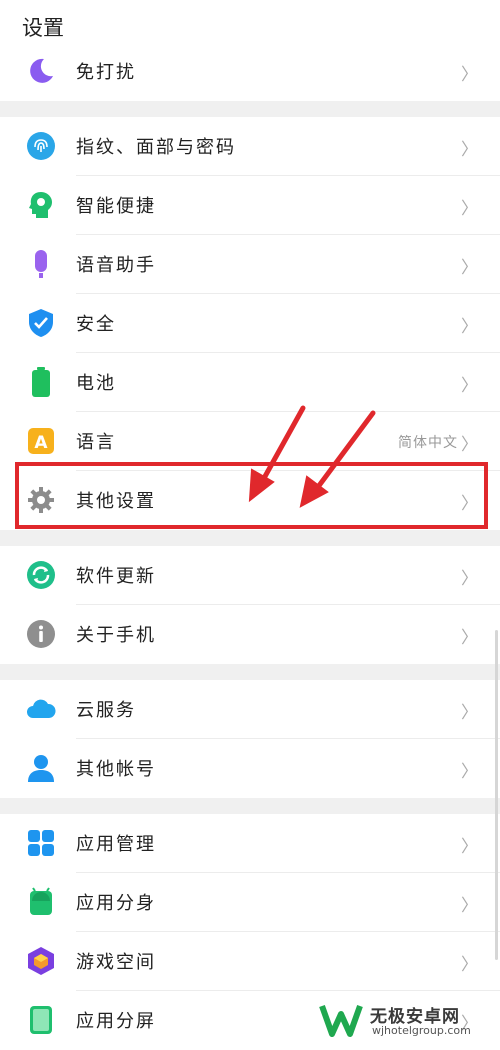  Describe the element at coordinates (106, 72) in the screenshot. I see `settings-item-label: 免打扰` at that location.